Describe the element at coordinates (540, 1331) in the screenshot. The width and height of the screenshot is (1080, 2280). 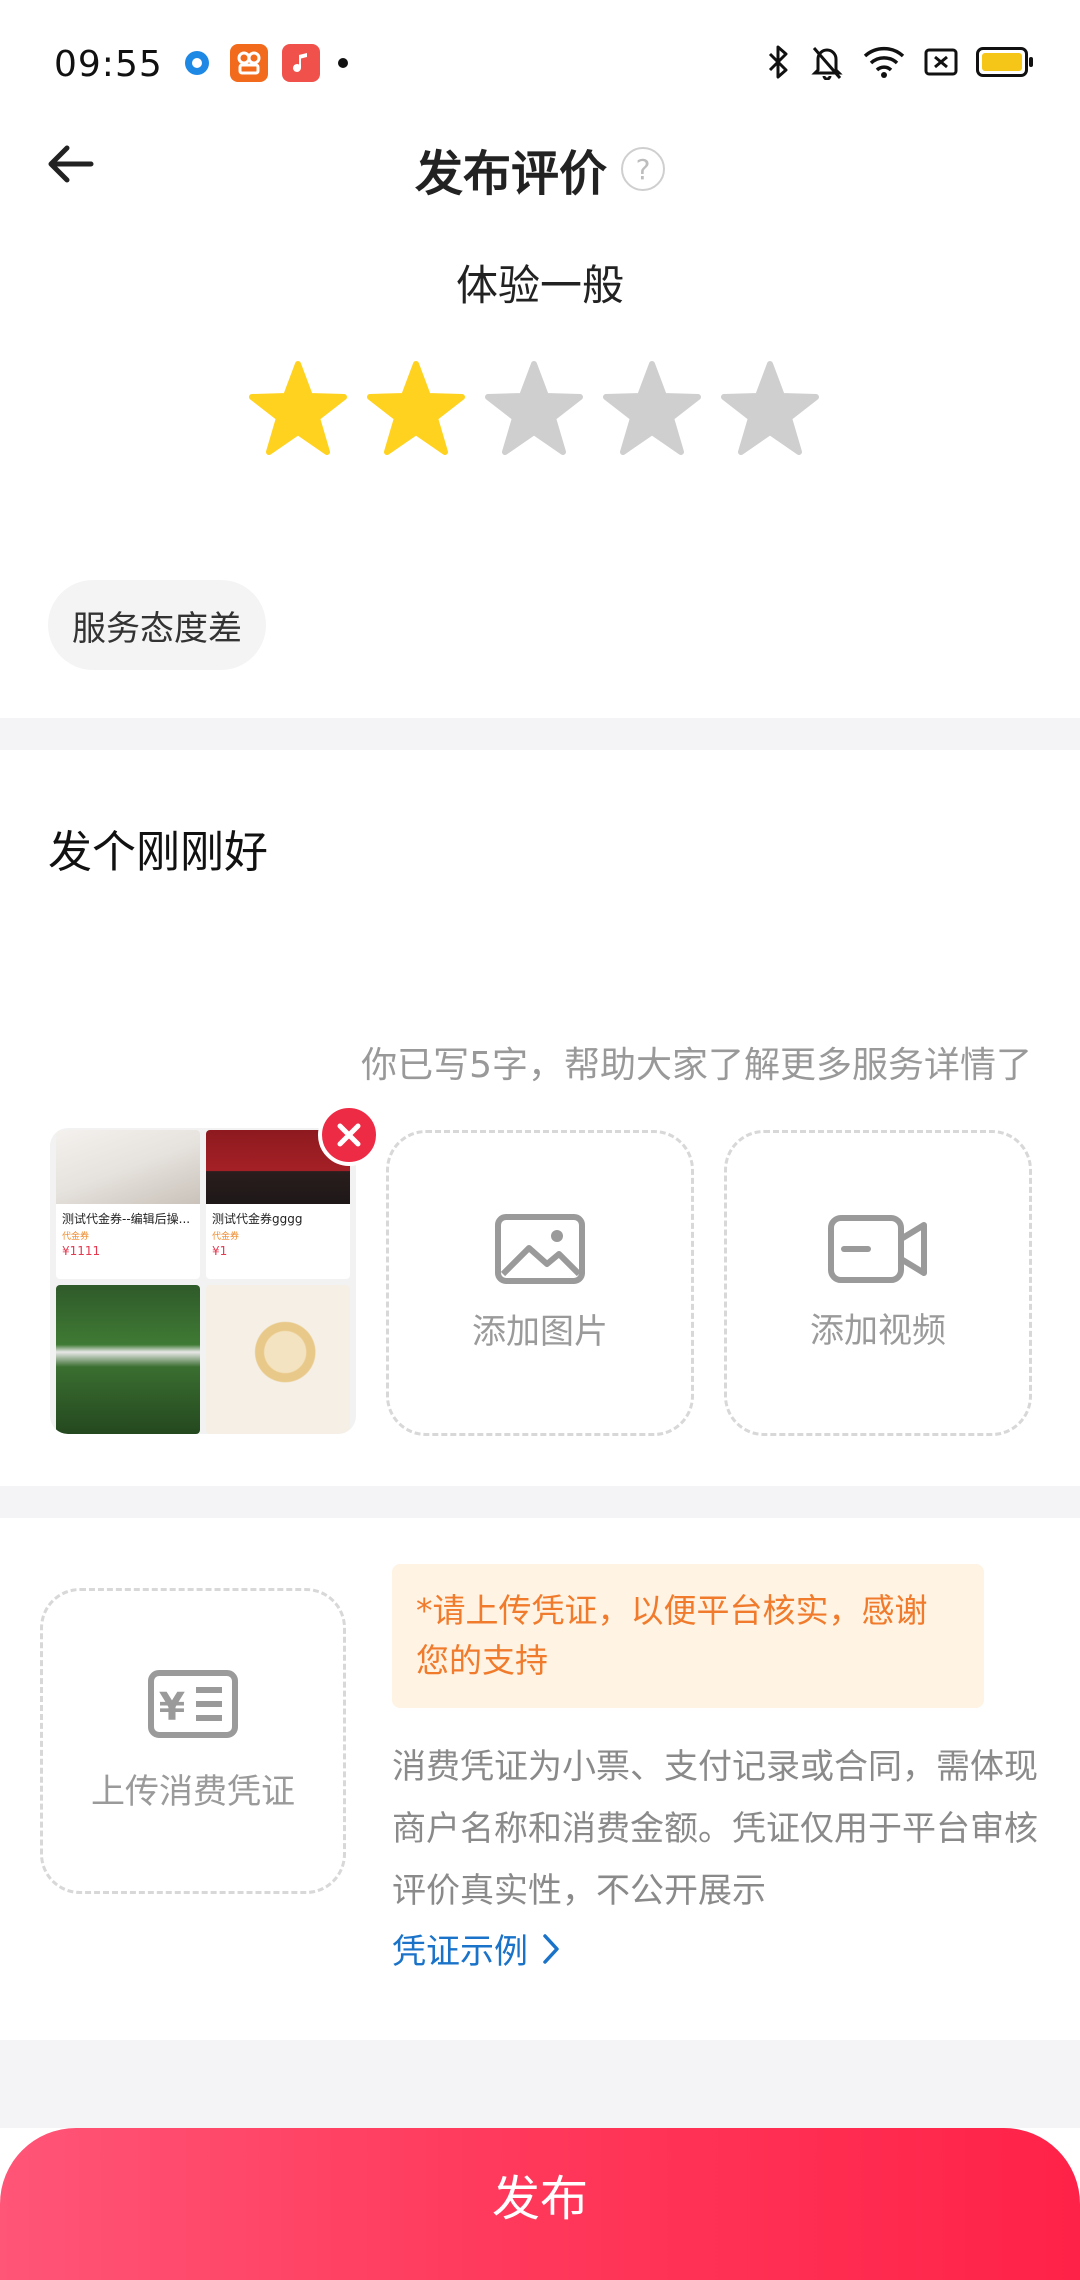
I see `add-image-label: 添加图片` at that location.